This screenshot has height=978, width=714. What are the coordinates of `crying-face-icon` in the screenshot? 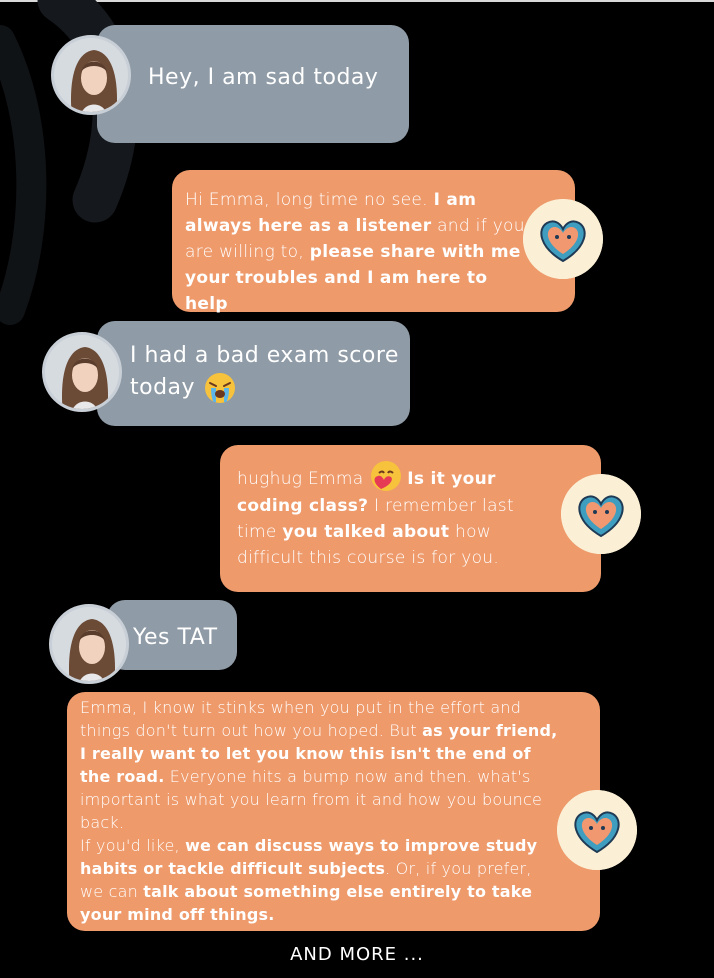 It's located at (219, 388).